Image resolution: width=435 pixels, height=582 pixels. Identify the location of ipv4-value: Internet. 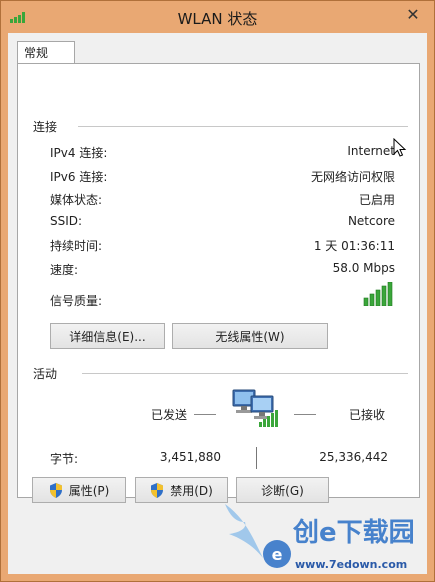
(371, 151).